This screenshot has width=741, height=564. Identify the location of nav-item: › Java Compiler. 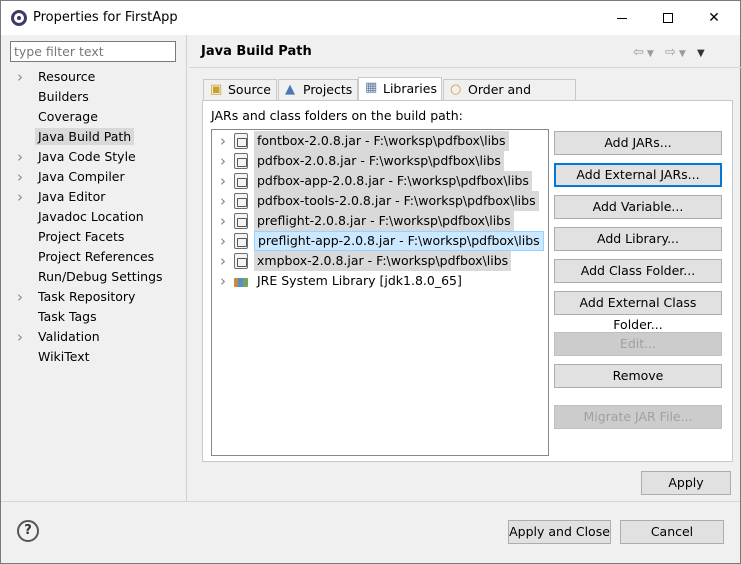
(94, 177).